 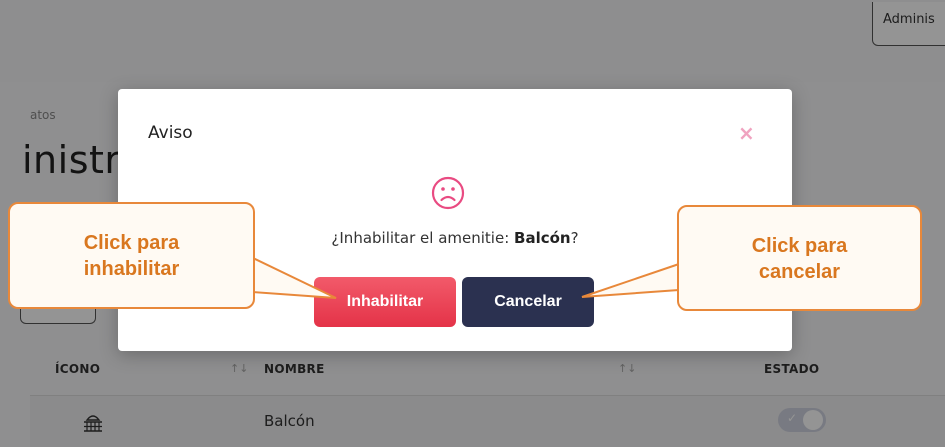 I want to click on callout-line: cancelar, so click(x=799, y=272).